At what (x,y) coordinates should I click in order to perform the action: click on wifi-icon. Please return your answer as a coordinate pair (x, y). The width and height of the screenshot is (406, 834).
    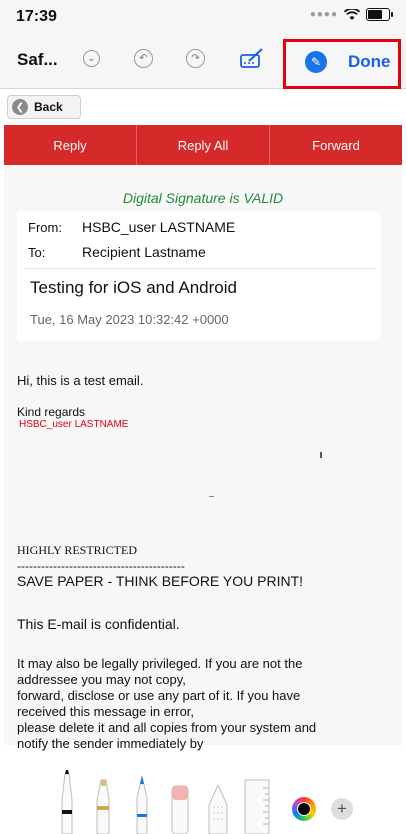
    Looking at the image, I should click on (352, 14).